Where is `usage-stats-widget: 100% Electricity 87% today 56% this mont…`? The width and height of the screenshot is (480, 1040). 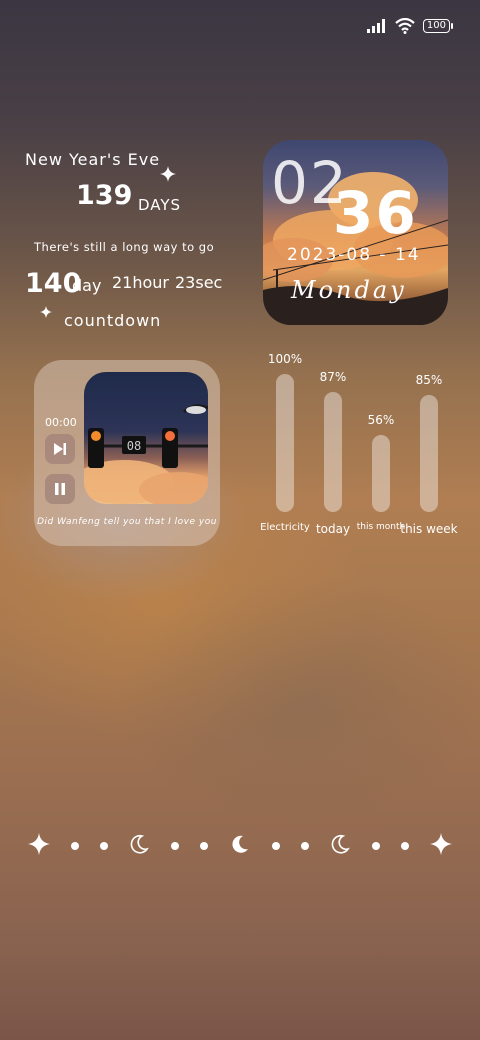 usage-stats-widget: 100% Electricity 87% today 56% this mont… is located at coordinates (365, 445).